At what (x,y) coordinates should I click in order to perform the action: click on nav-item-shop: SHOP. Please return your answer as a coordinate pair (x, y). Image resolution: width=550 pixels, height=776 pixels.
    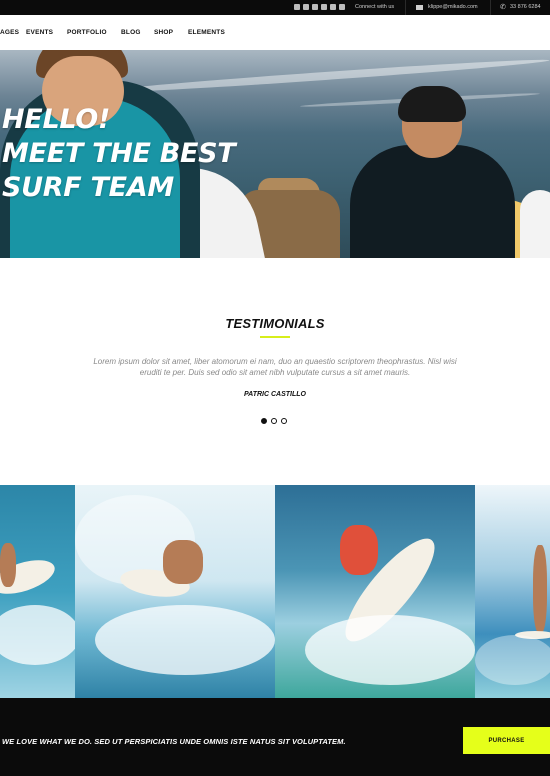
    Looking at the image, I should click on (163, 32).